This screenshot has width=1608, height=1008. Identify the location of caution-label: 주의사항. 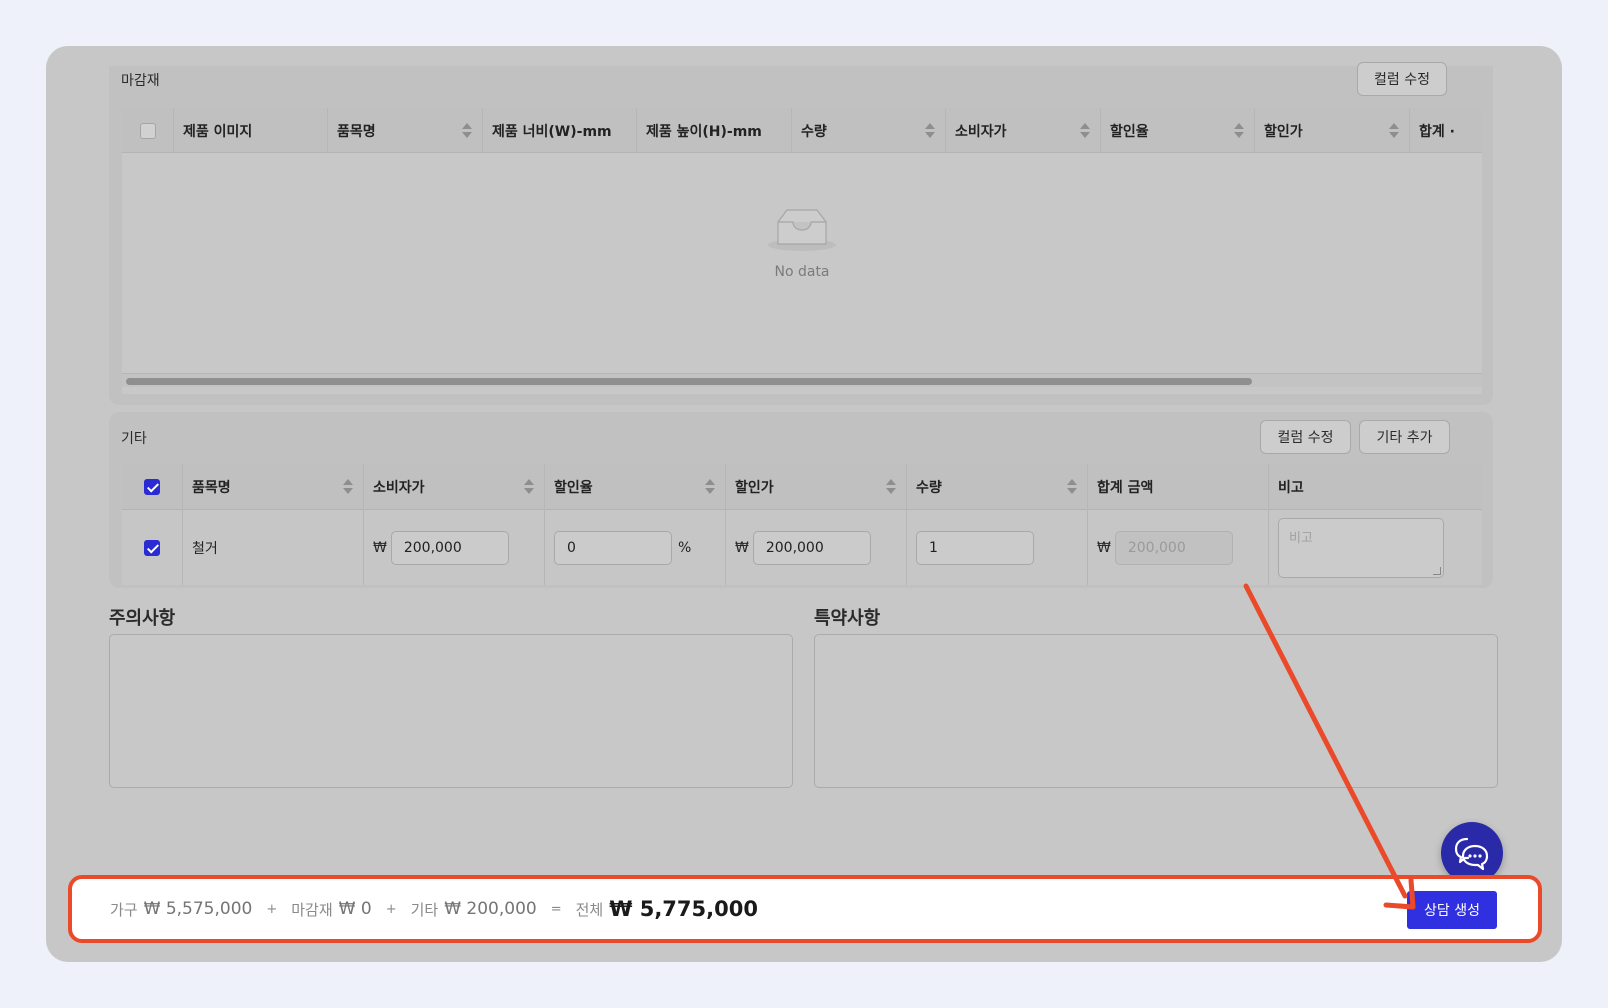
(142, 618).